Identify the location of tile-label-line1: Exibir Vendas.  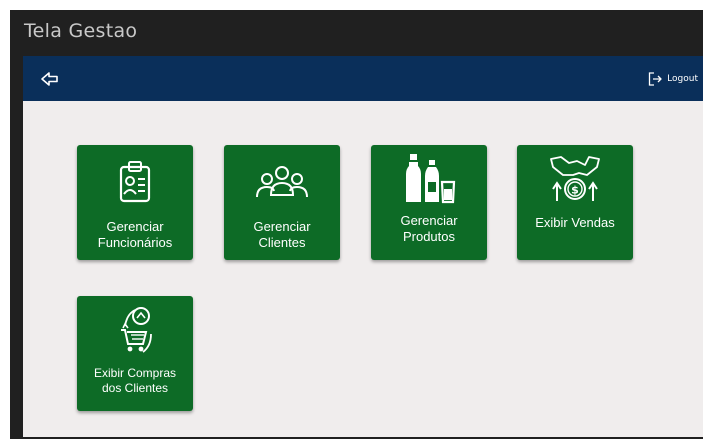
(575, 222).